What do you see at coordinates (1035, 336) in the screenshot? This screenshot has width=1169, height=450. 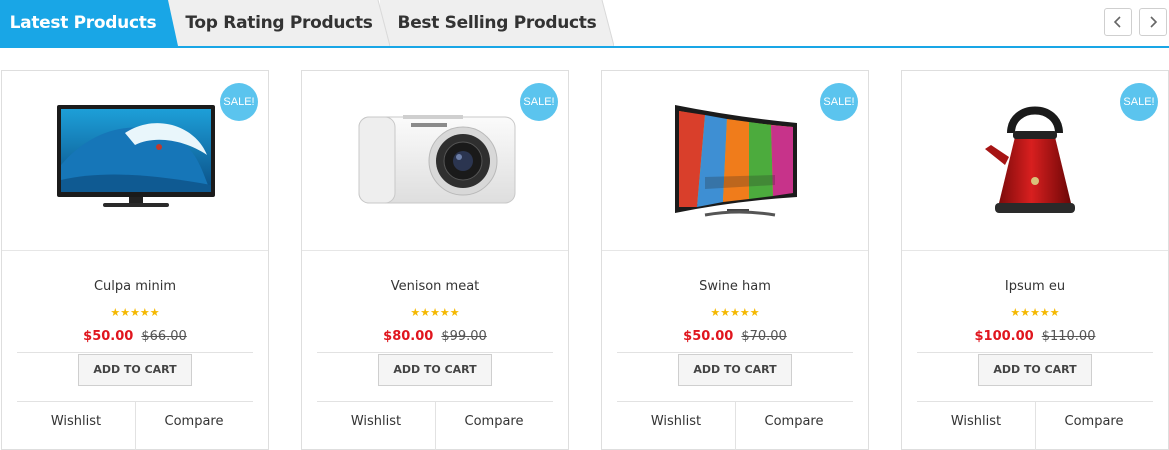 I see `product-price: $100.00 $110.00` at bounding box center [1035, 336].